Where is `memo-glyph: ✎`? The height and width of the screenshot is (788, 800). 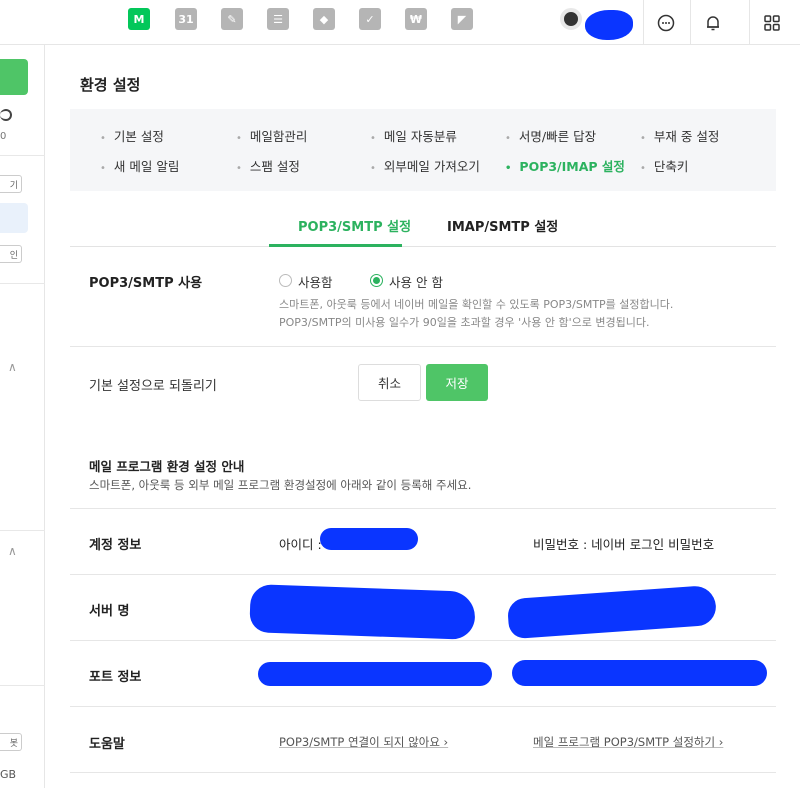
memo-glyph: ✎ is located at coordinates (232, 19).